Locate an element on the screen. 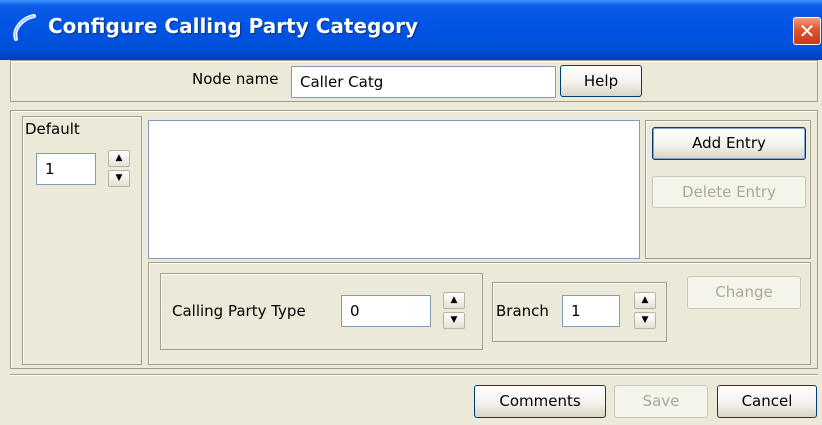  branch-label: Branch is located at coordinates (522, 311).